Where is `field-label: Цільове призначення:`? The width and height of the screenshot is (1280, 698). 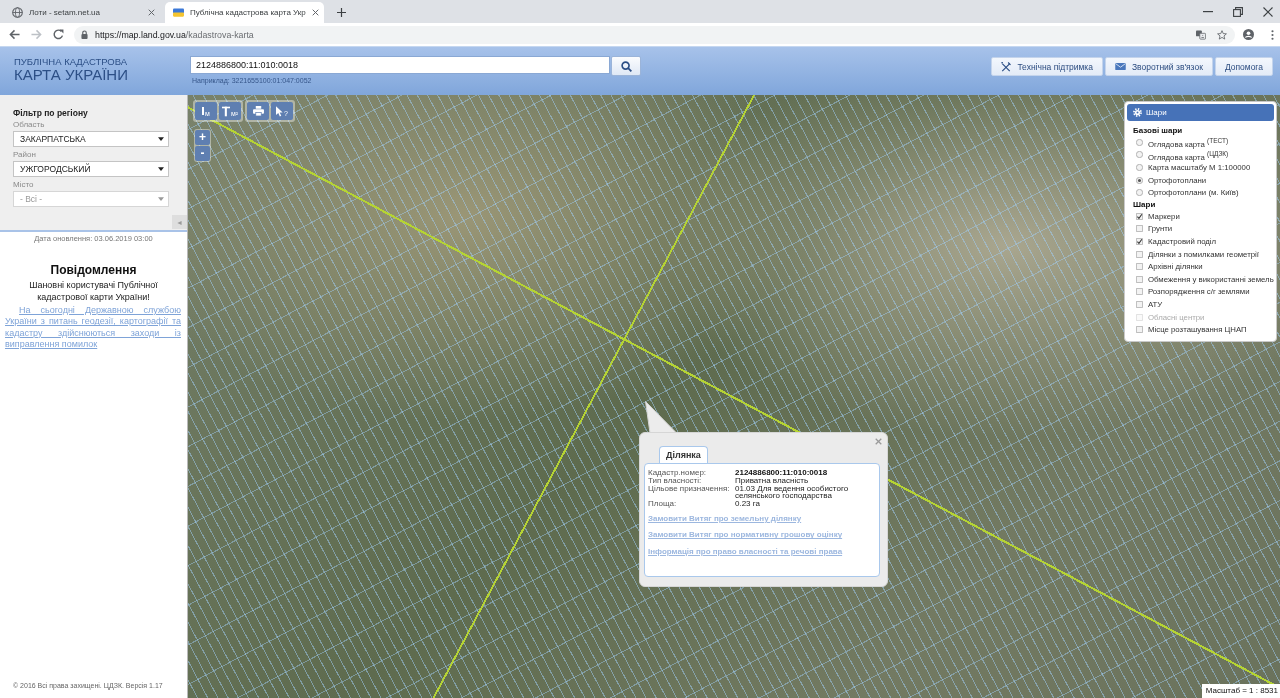 field-label: Цільове призначення: is located at coordinates (689, 488).